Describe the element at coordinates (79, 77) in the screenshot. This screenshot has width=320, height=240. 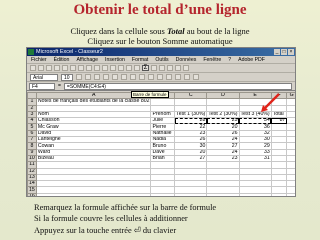
I see `bold-icon` at that location.